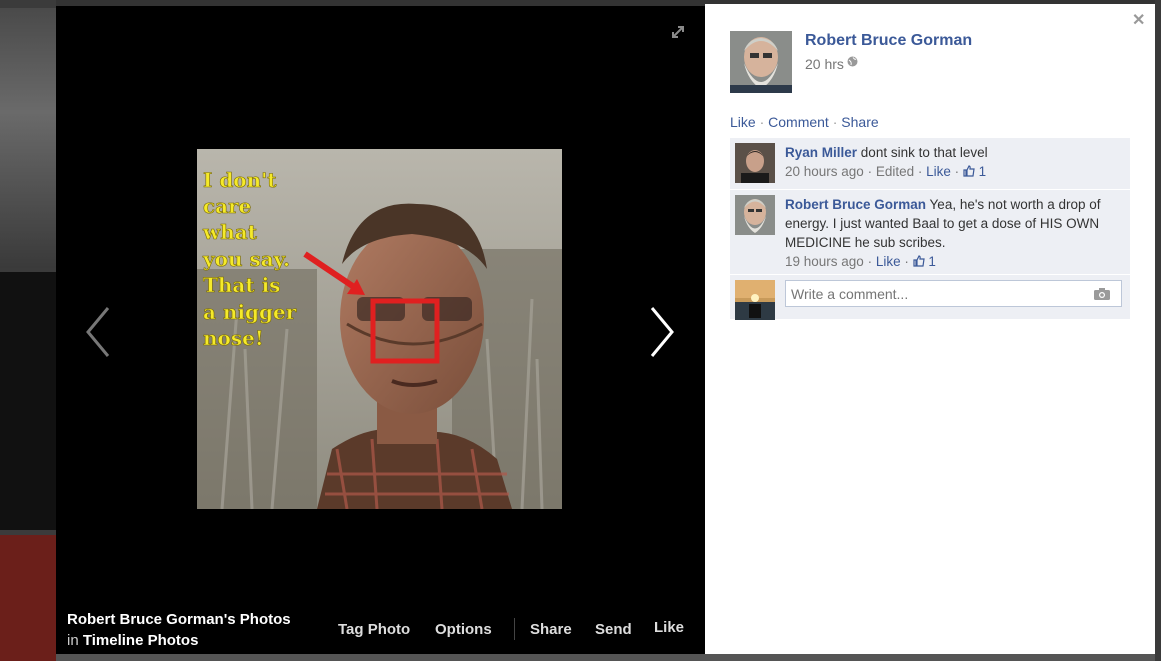 The width and height of the screenshot is (1161, 661). I want to click on album-subtitle: in Timeline Photos, so click(132, 640).